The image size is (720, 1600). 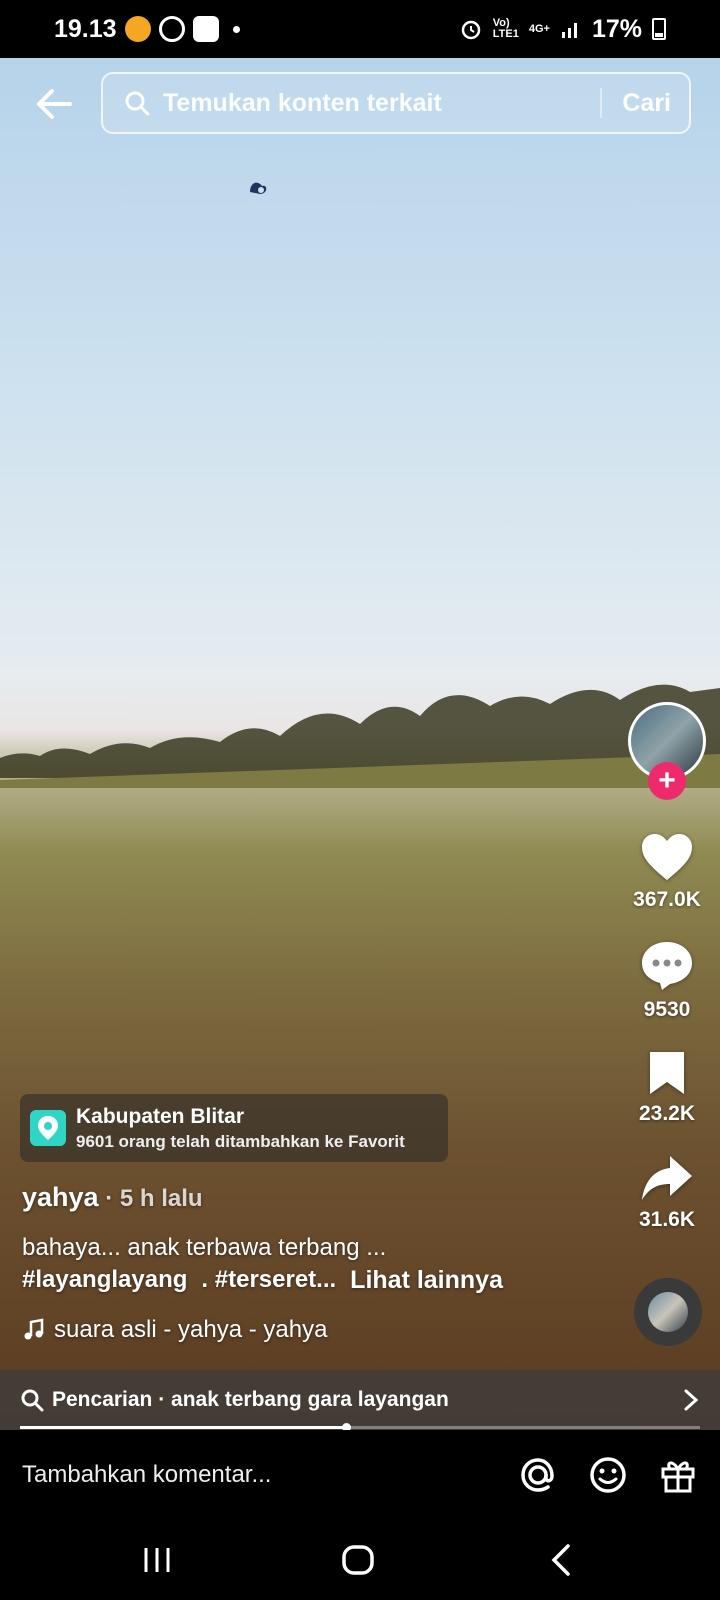 What do you see at coordinates (601, 103) in the screenshot?
I see `search-divider` at bounding box center [601, 103].